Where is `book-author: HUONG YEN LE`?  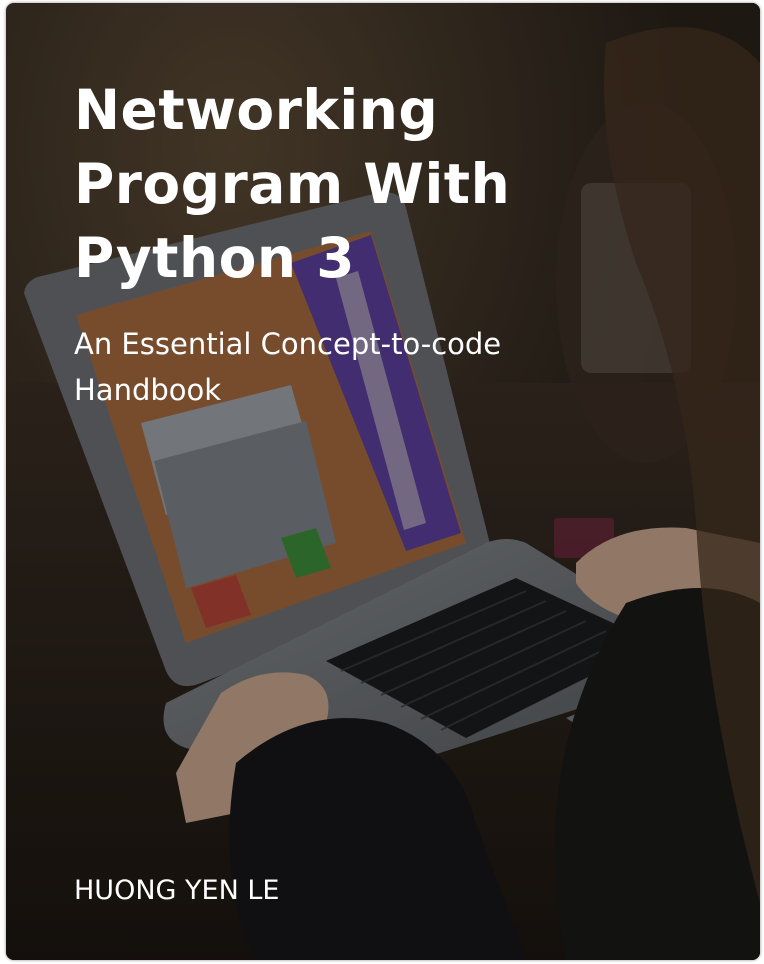
book-author: HUONG YEN LE is located at coordinates (177, 890).